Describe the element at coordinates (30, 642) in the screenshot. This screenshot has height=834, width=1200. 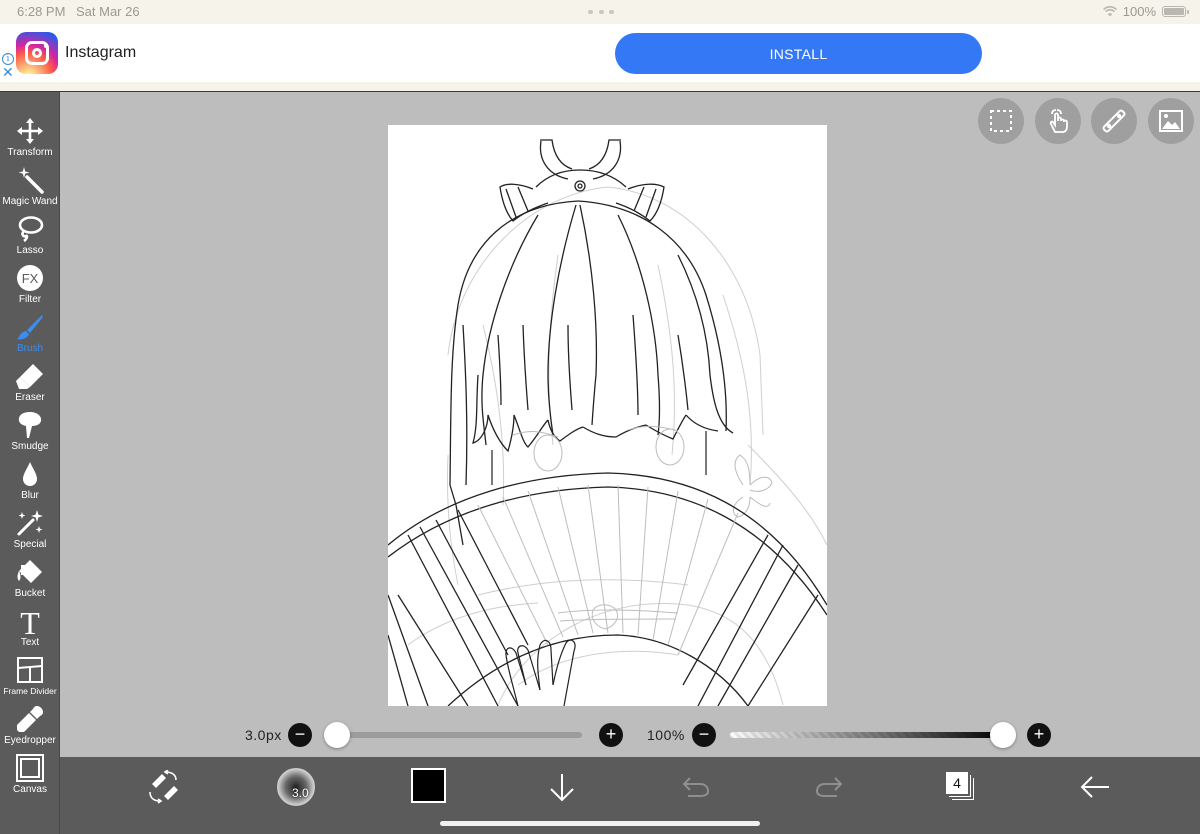
I see `tool-label: Text` at that location.